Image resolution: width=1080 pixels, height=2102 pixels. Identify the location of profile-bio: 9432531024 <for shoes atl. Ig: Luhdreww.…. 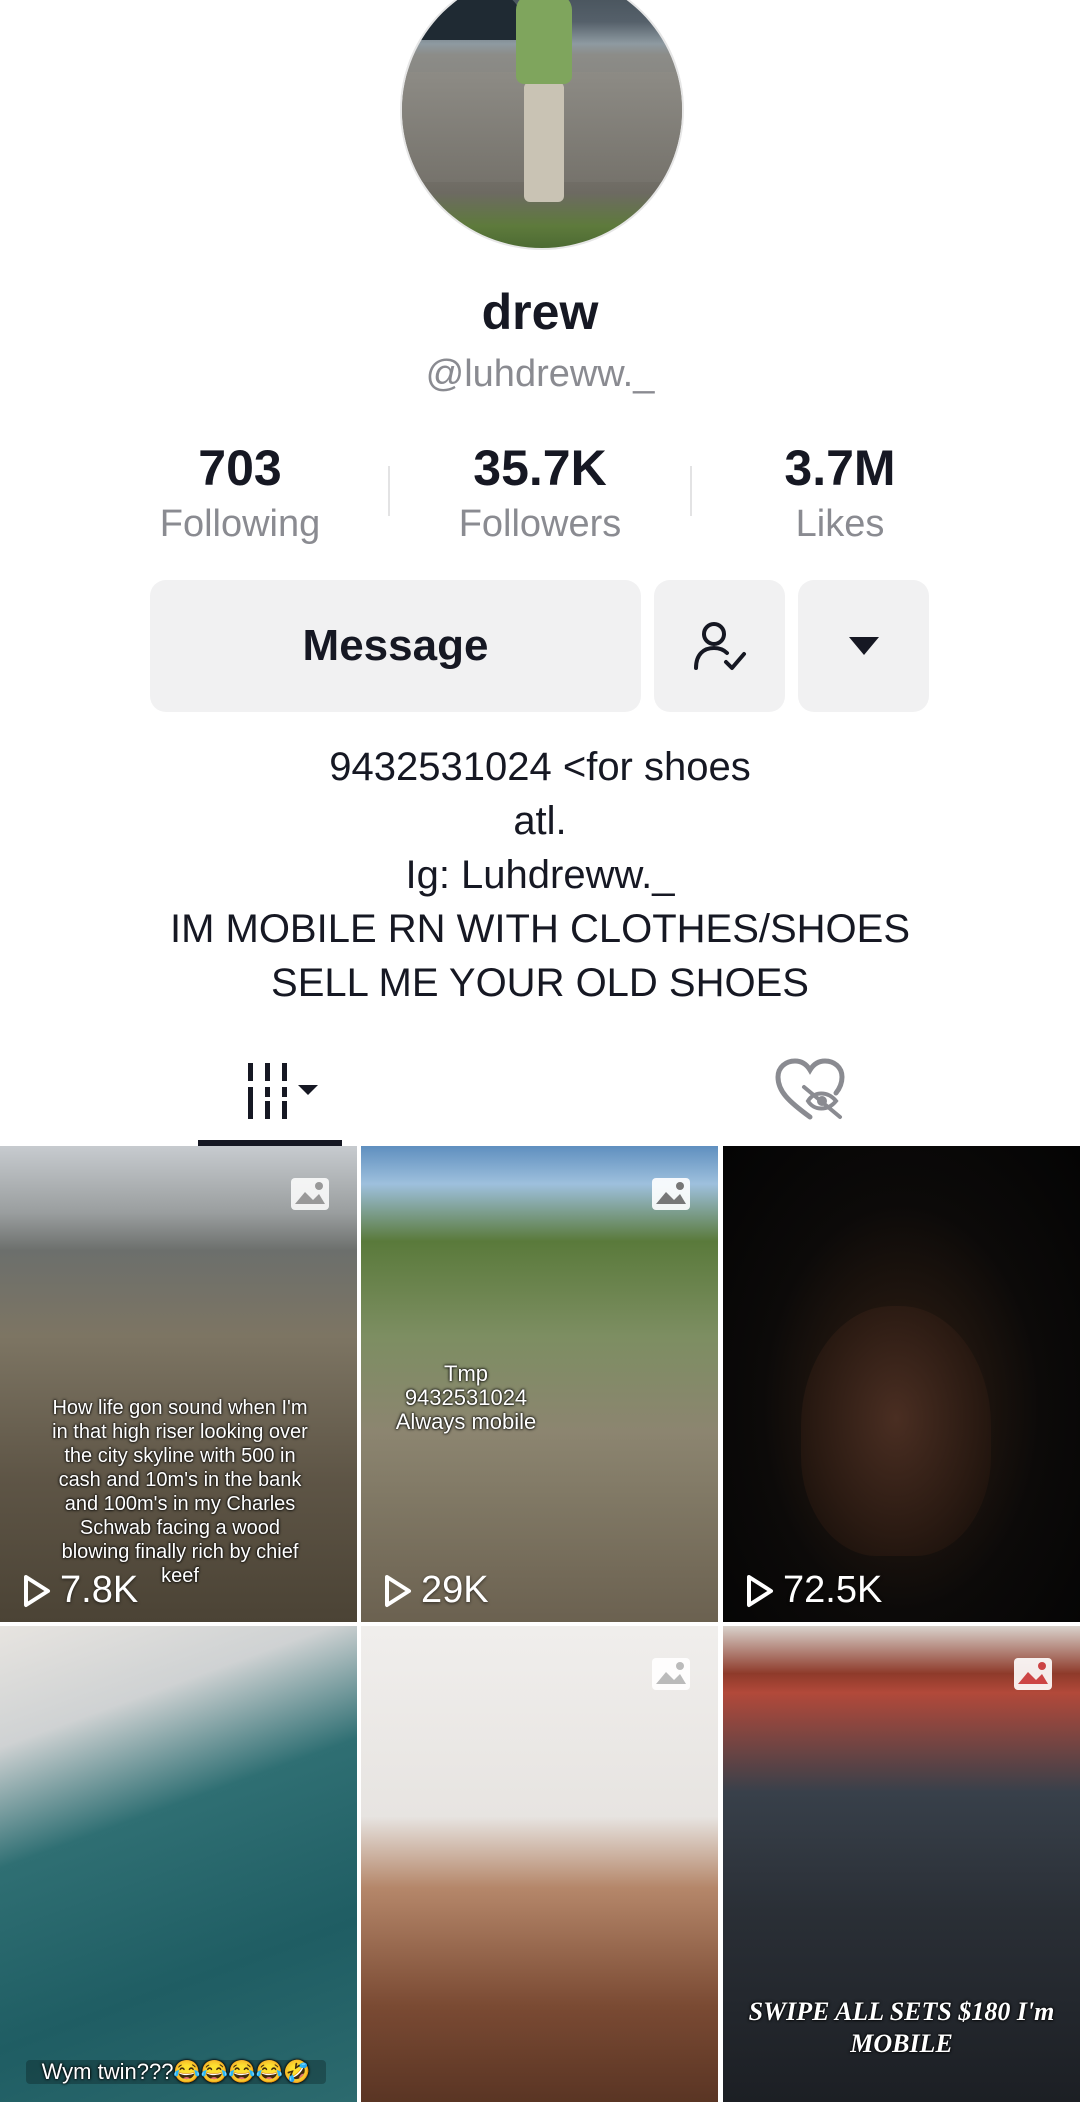
(540, 875).